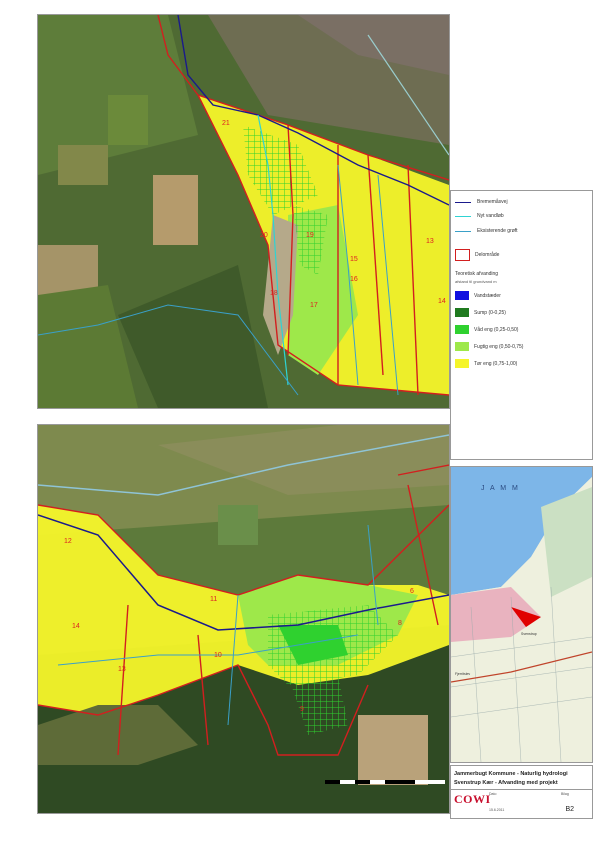 This screenshot has height=842, width=595. What do you see at coordinates (497, 231) in the screenshot?
I see `legend-label: Eksisterende grøft` at bounding box center [497, 231].